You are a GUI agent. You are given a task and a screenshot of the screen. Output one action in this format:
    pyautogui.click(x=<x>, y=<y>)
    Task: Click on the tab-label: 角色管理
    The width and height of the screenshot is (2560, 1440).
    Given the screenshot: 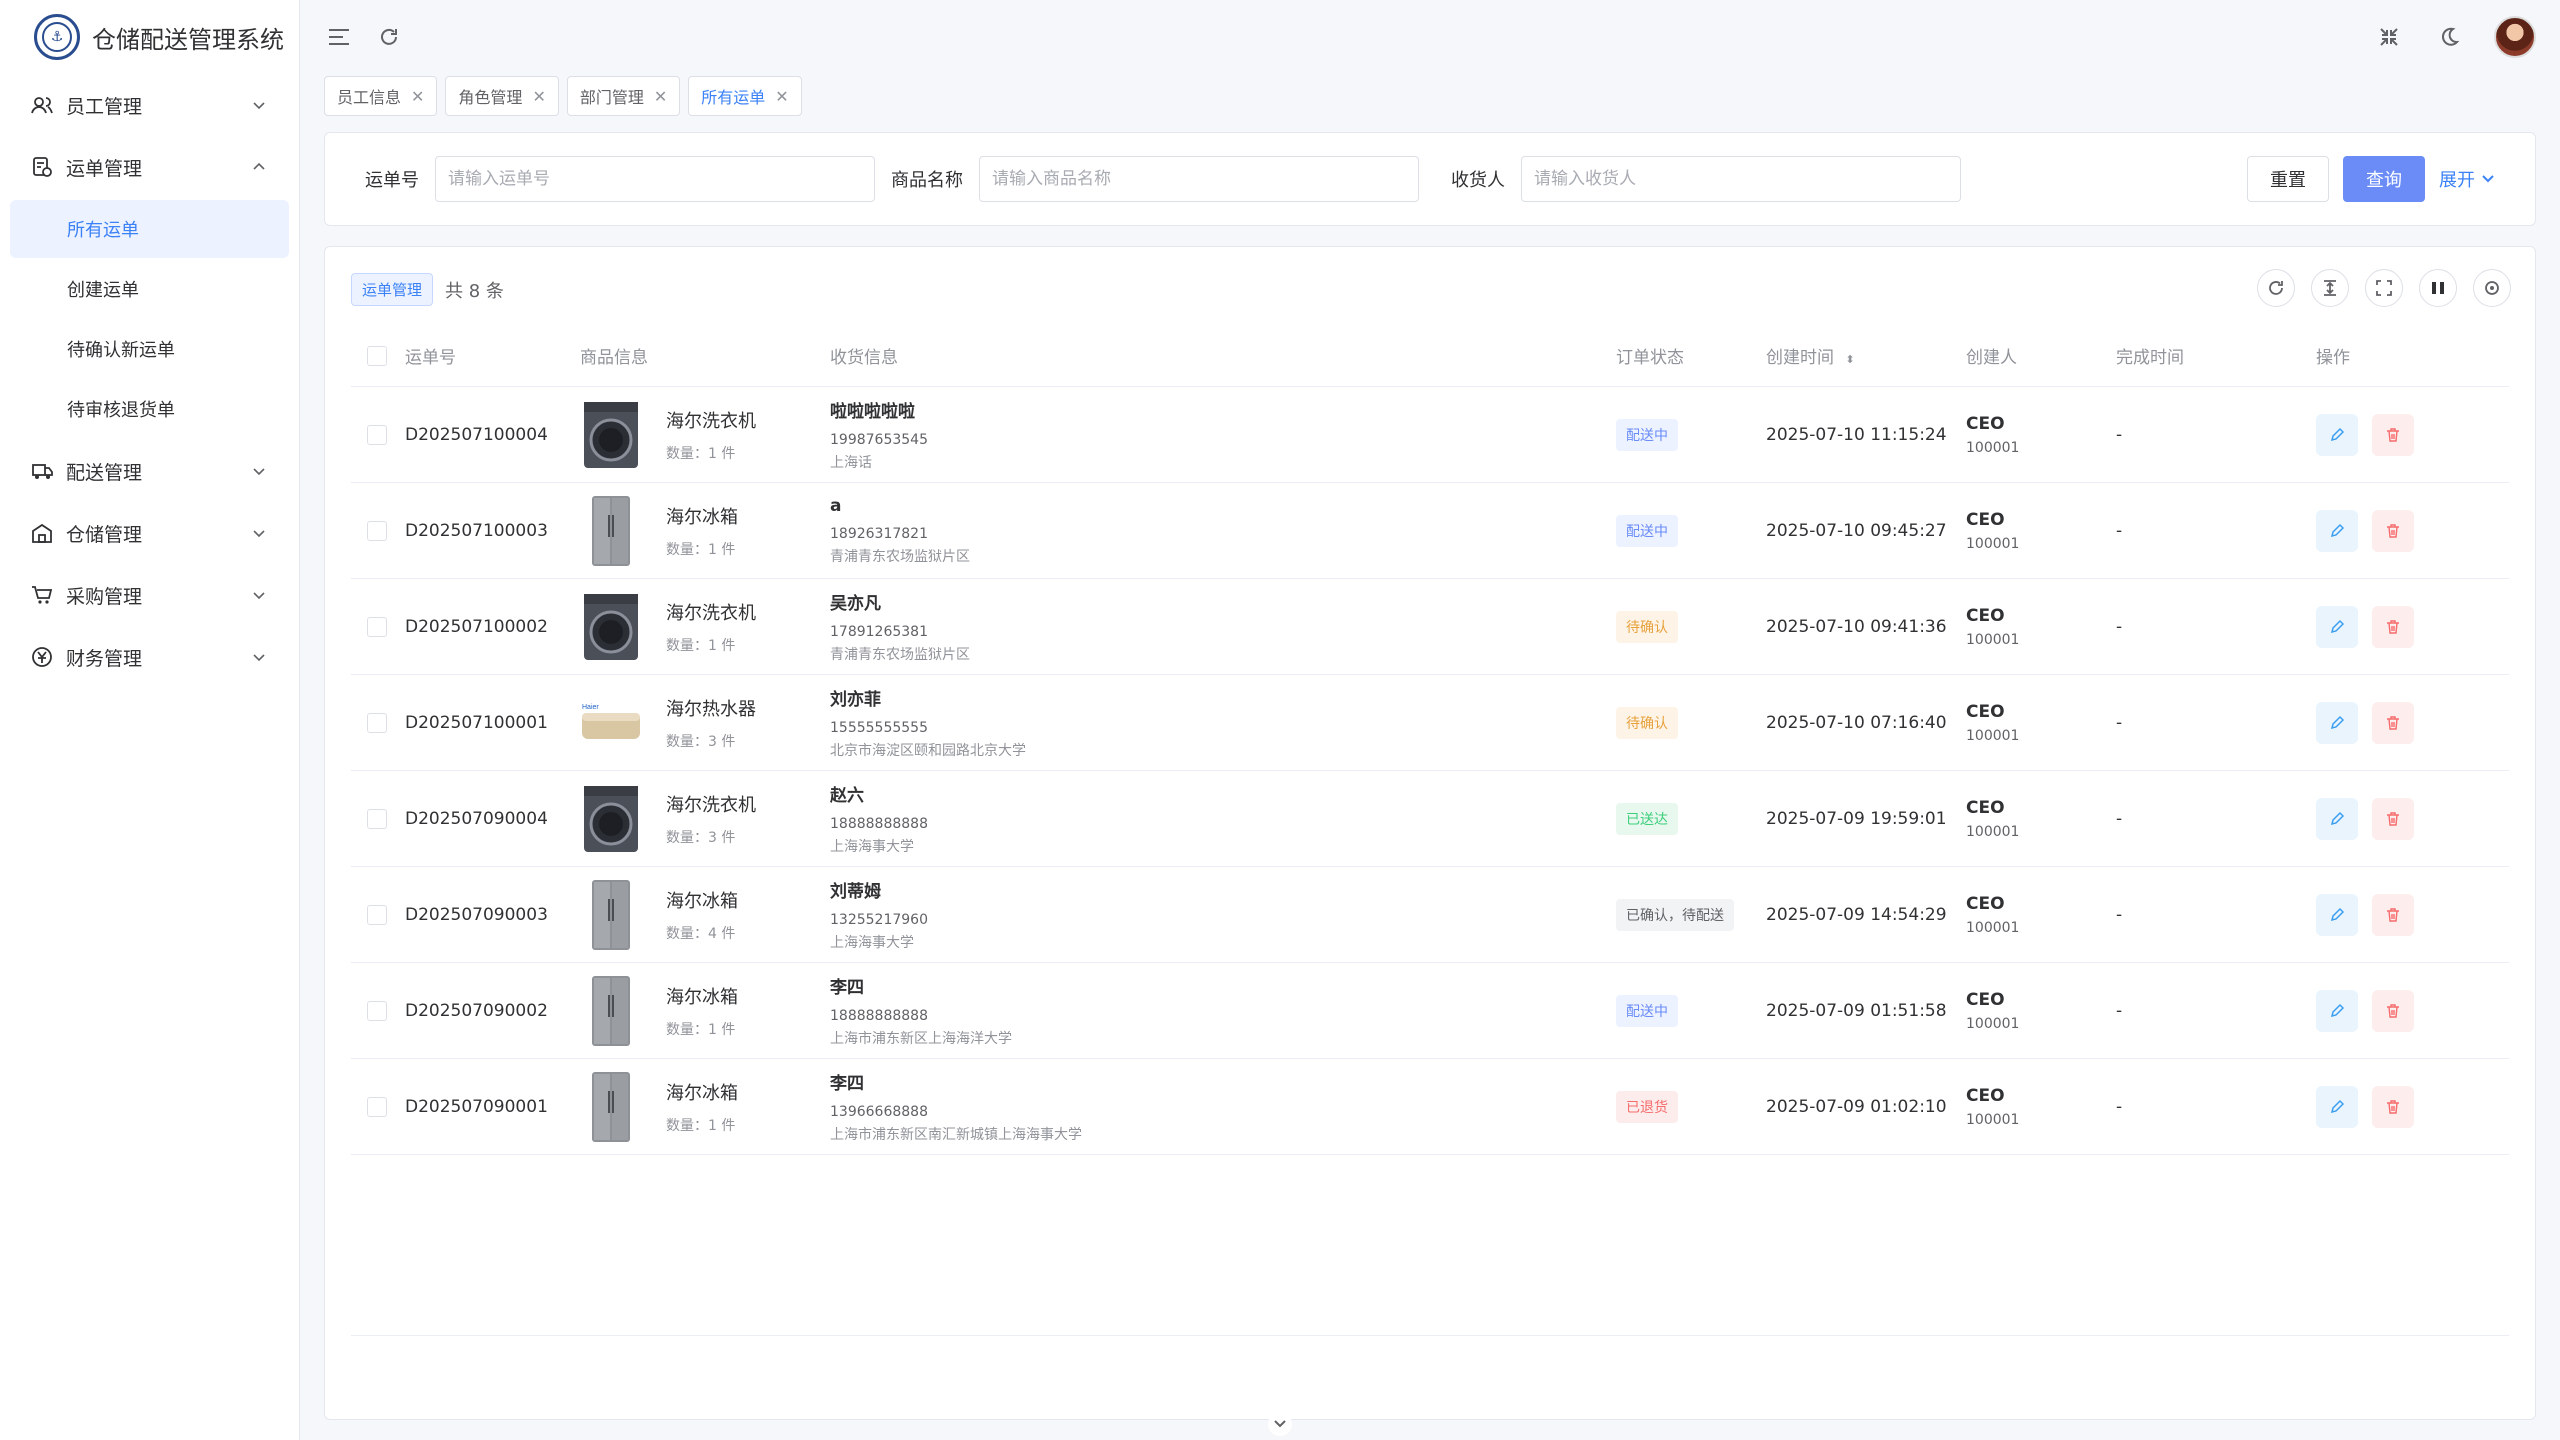 What is the action you would take?
    pyautogui.click(x=490, y=97)
    